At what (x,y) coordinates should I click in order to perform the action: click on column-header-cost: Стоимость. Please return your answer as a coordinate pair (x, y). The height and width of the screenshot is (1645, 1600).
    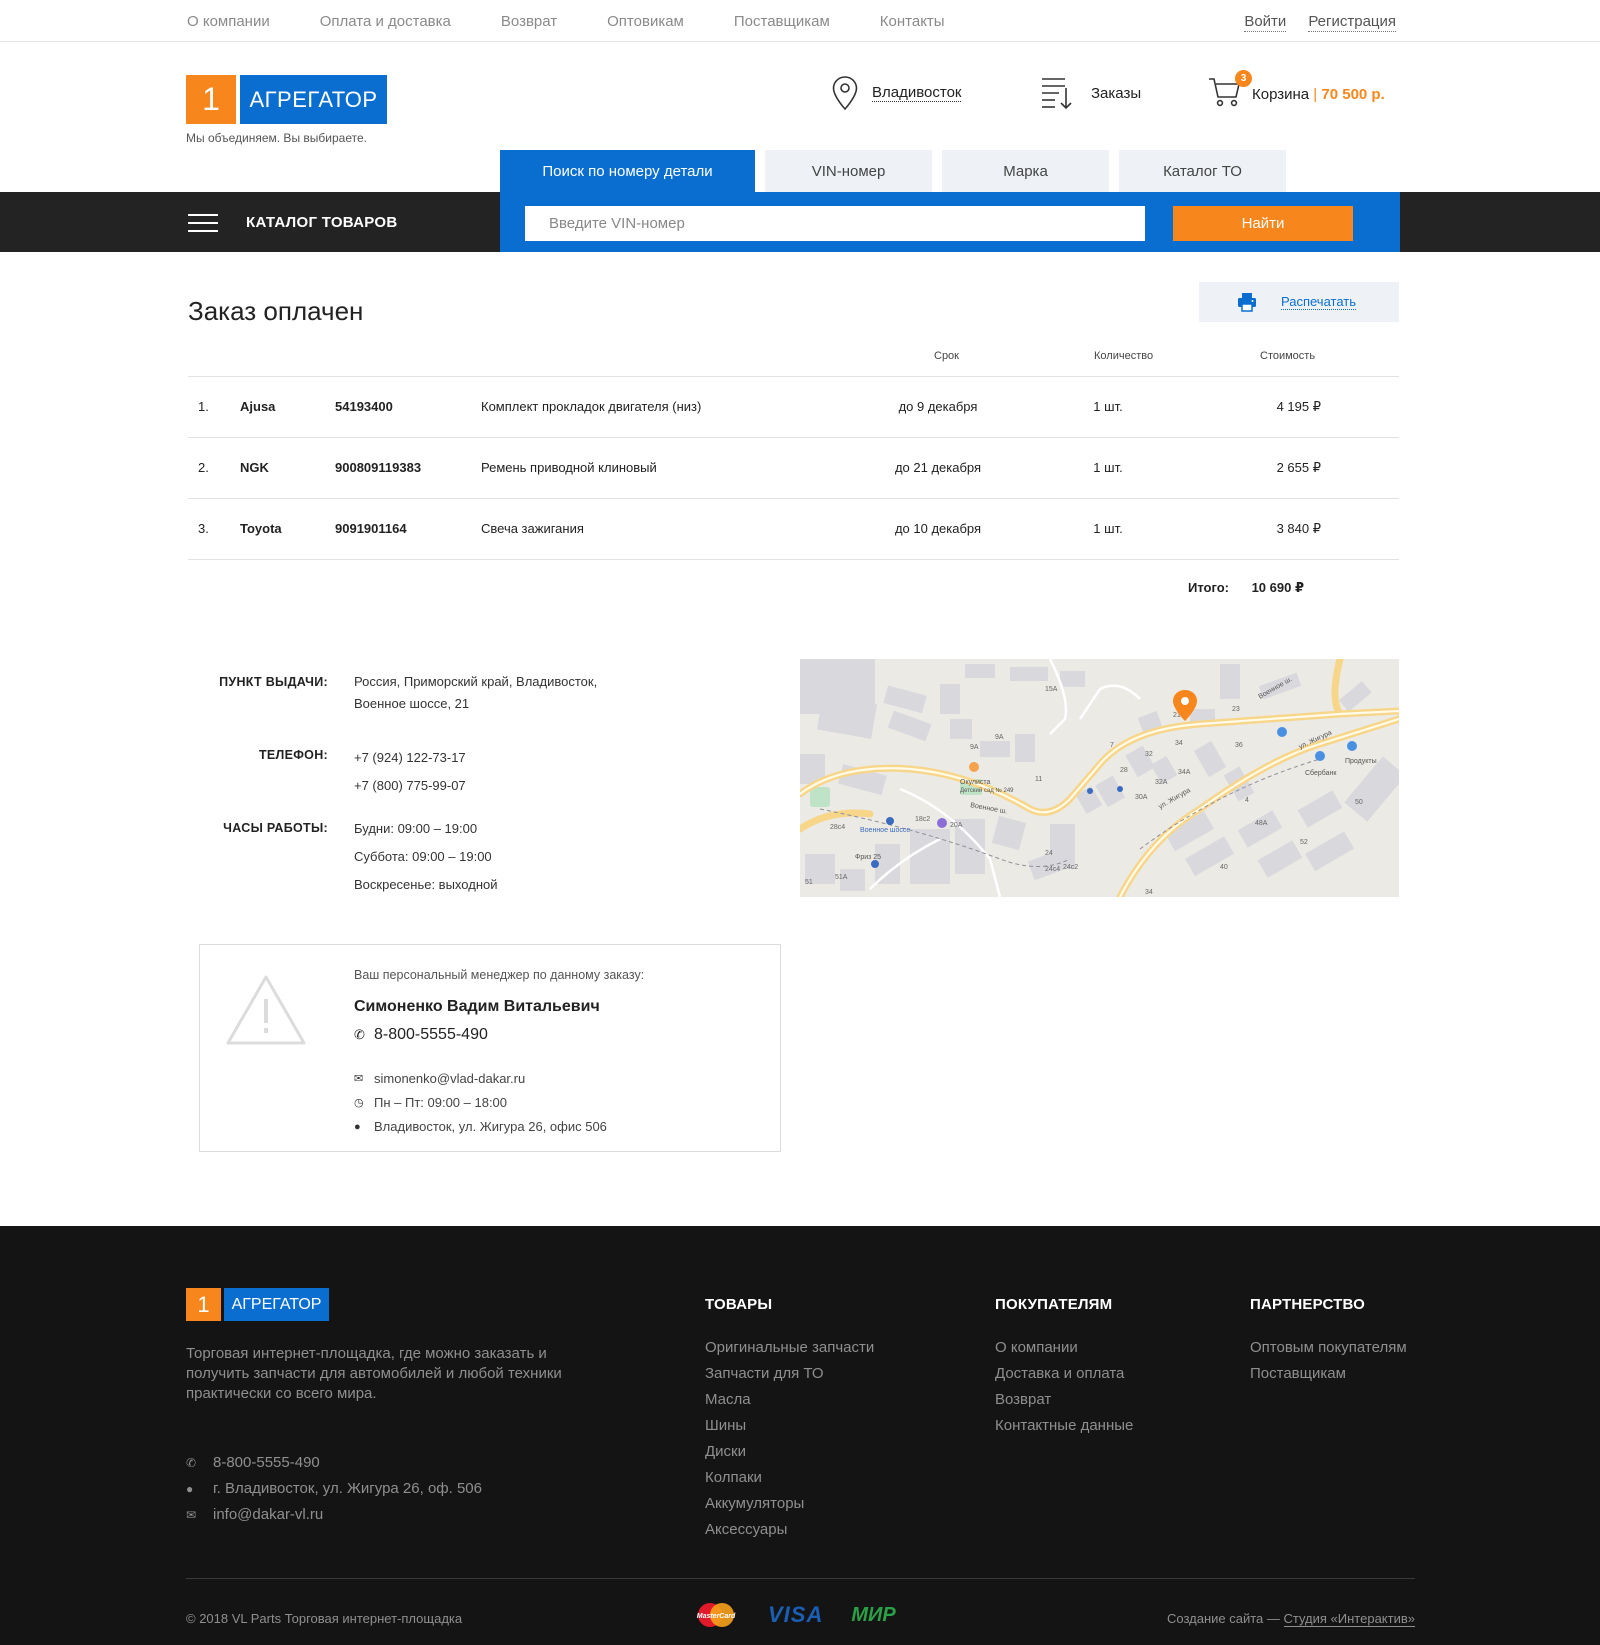
    Looking at the image, I should click on (1288, 356).